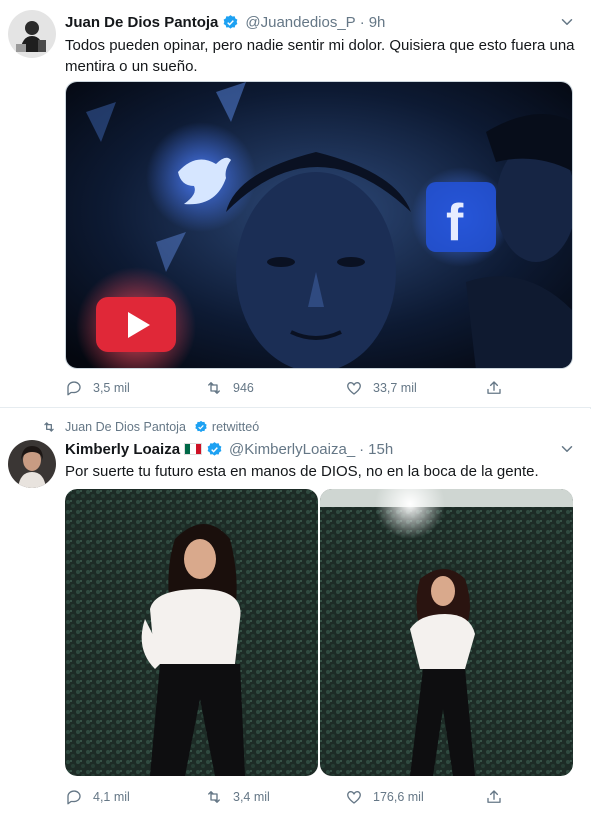 The width and height of the screenshot is (605, 814). Describe the element at coordinates (251, 797) in the screenshot. I see `retweet-count: 3,4 mil` at that location.